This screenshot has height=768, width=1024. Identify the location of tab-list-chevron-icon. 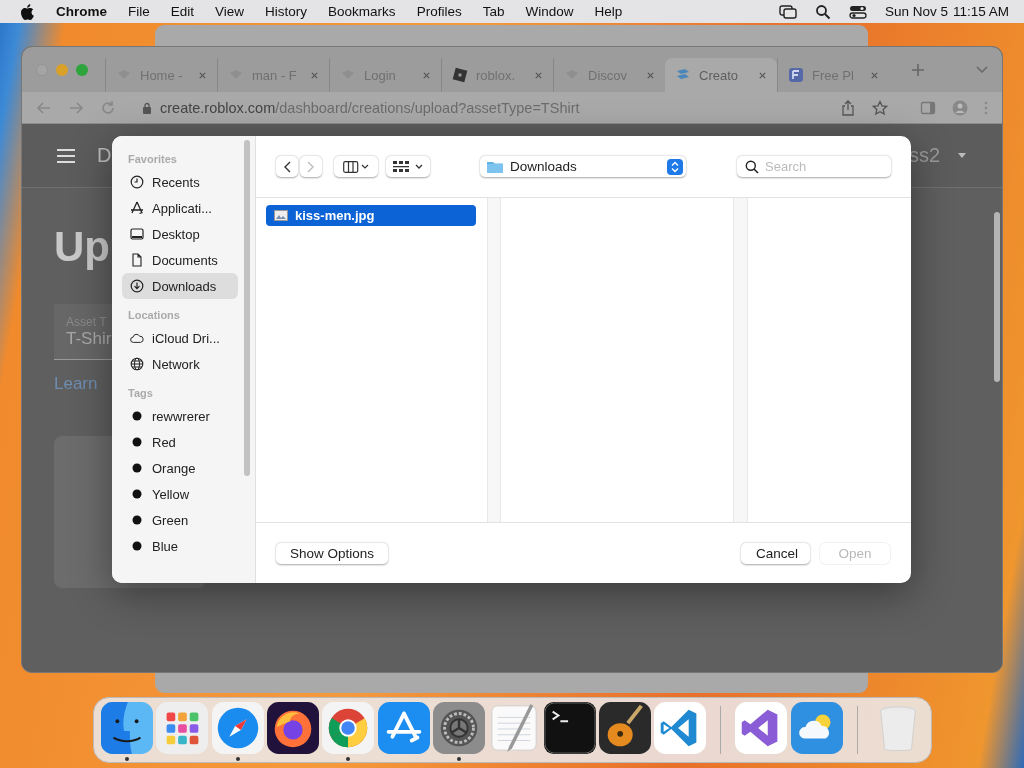
(982, 69).